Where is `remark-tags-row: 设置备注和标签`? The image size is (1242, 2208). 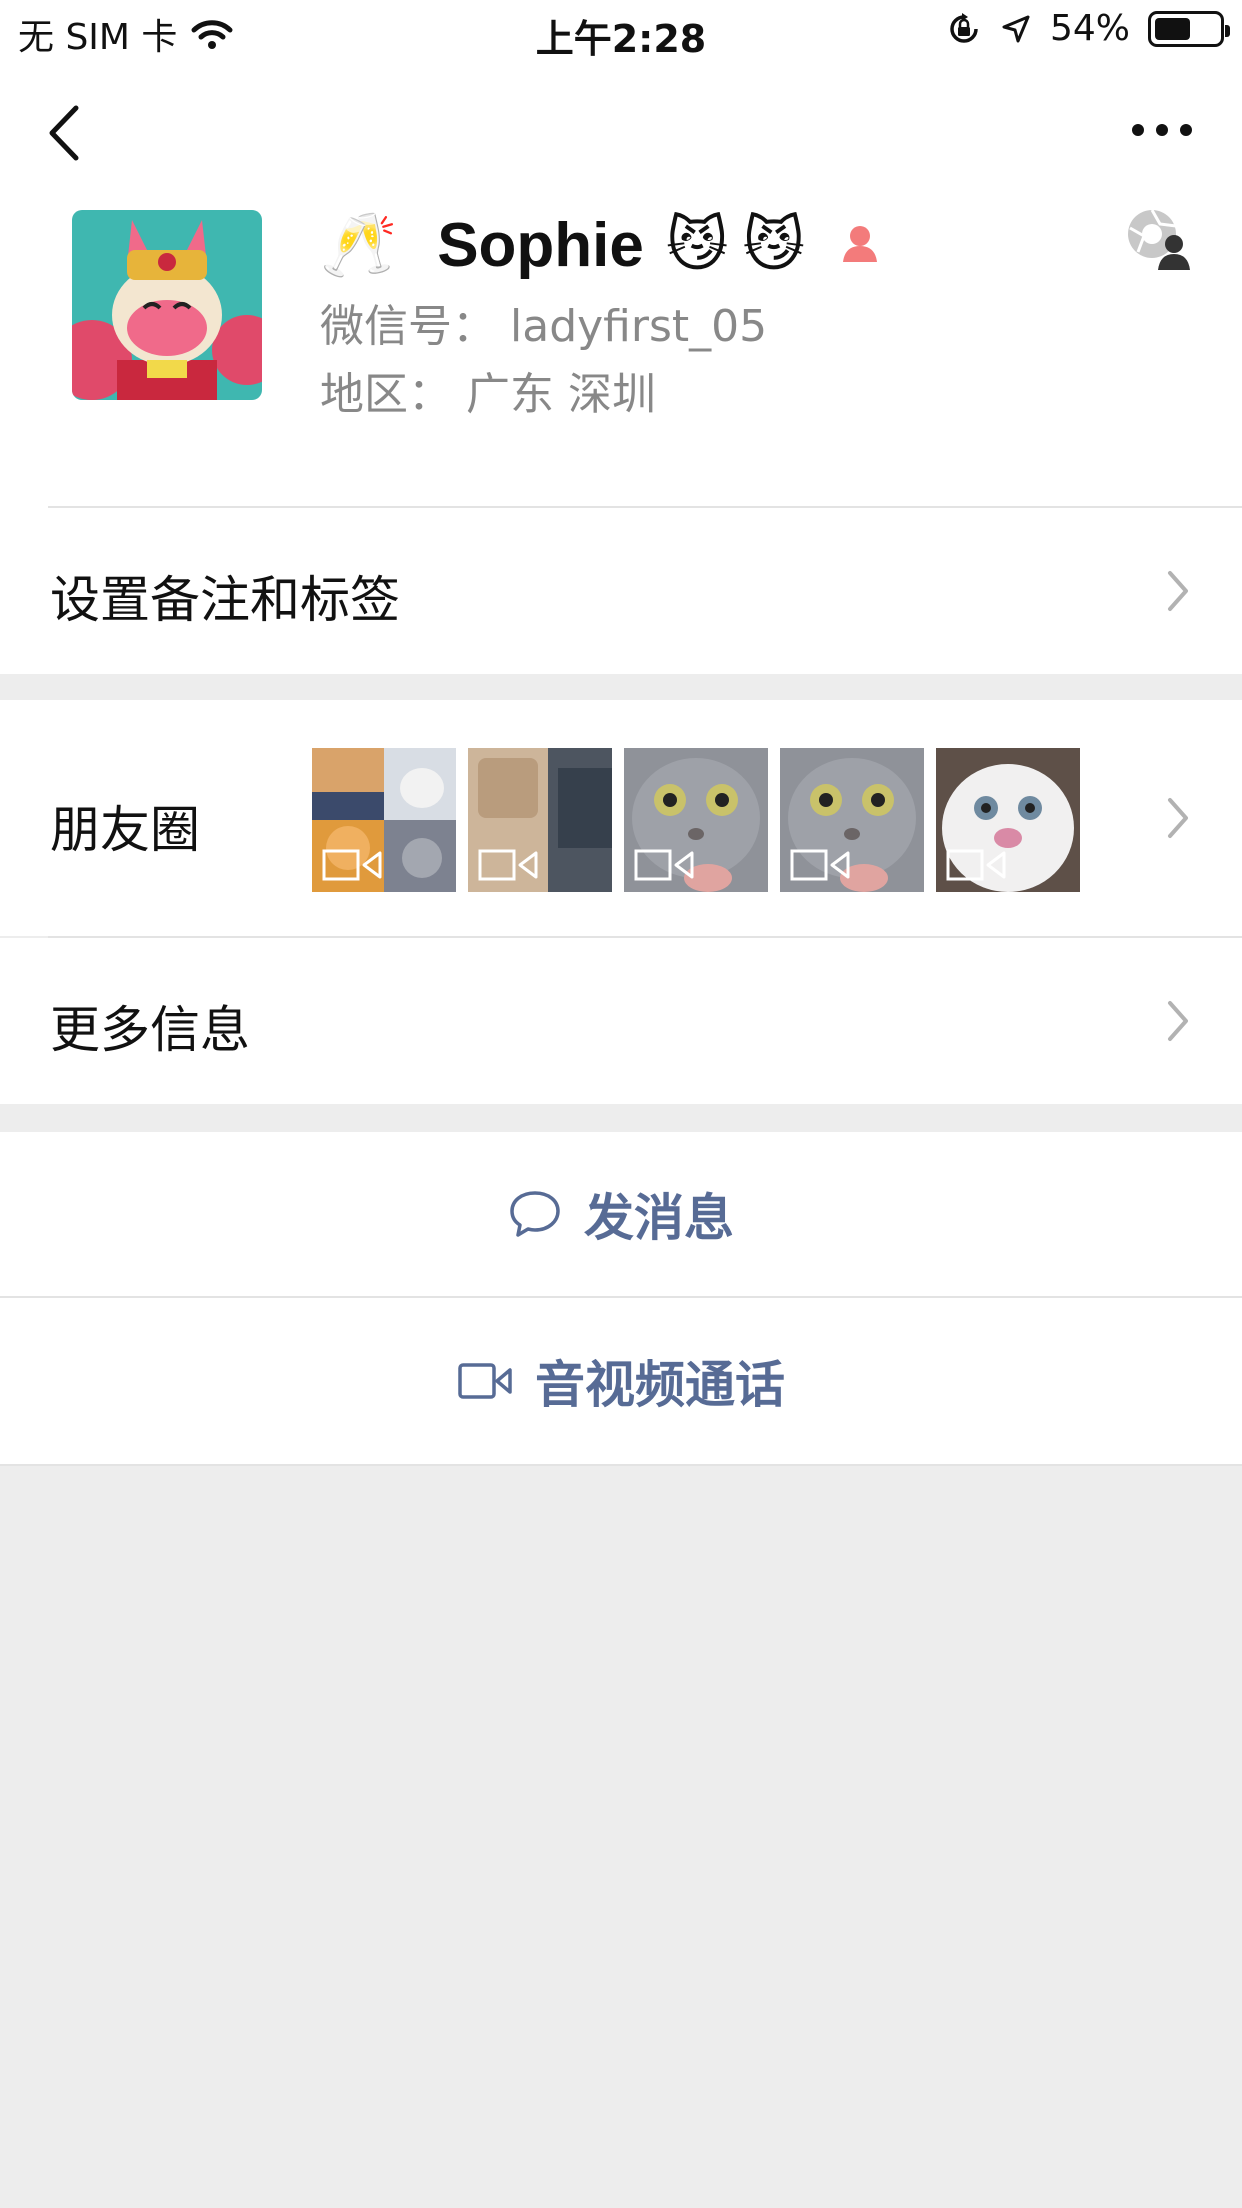
remark-tags-row: 设置备注和标签 is located at coordinates (621, 591).